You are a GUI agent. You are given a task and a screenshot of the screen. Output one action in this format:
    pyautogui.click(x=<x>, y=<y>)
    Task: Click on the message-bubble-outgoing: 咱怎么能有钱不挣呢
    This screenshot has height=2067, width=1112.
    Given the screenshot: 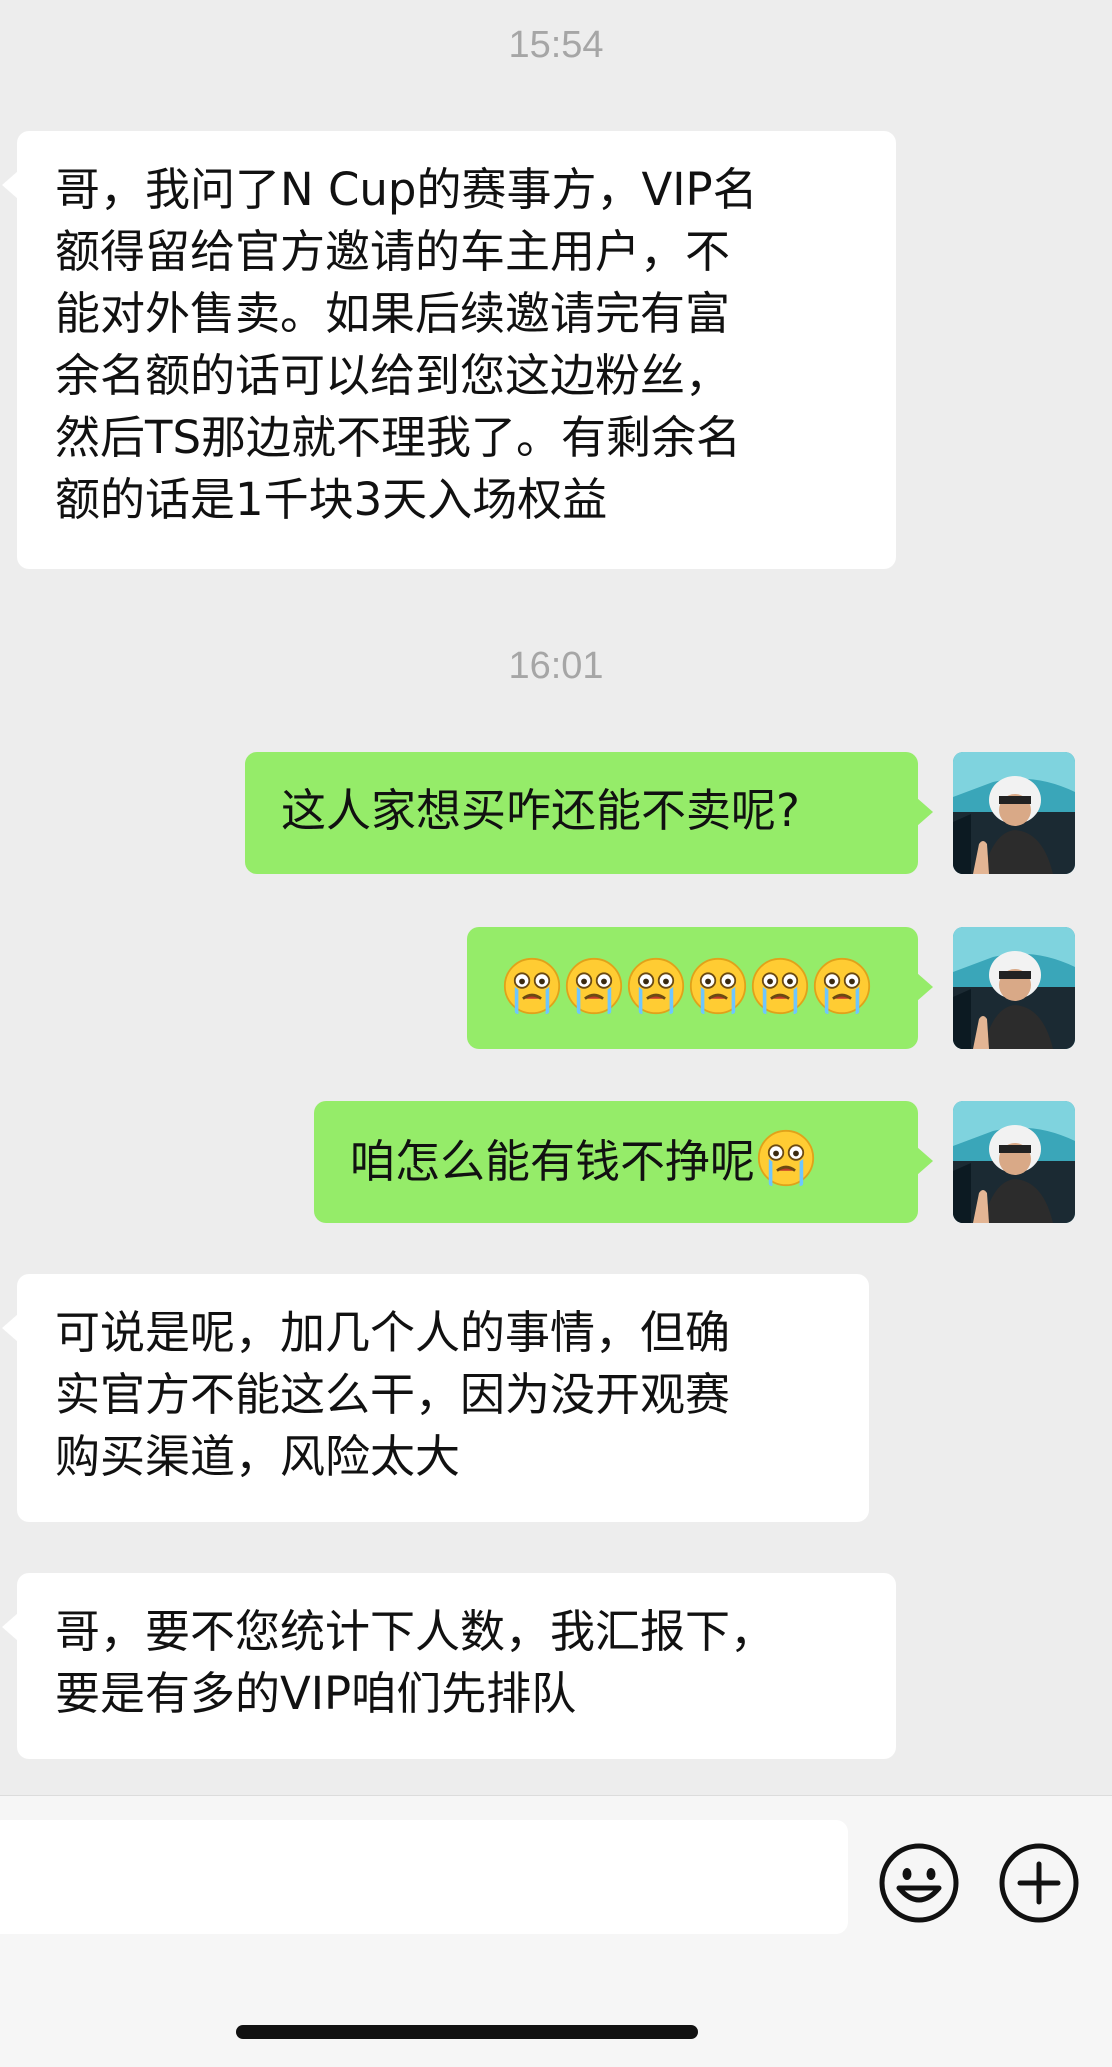 What is the action you would take?
    pyautogui.click(x=623, y=1162)
    